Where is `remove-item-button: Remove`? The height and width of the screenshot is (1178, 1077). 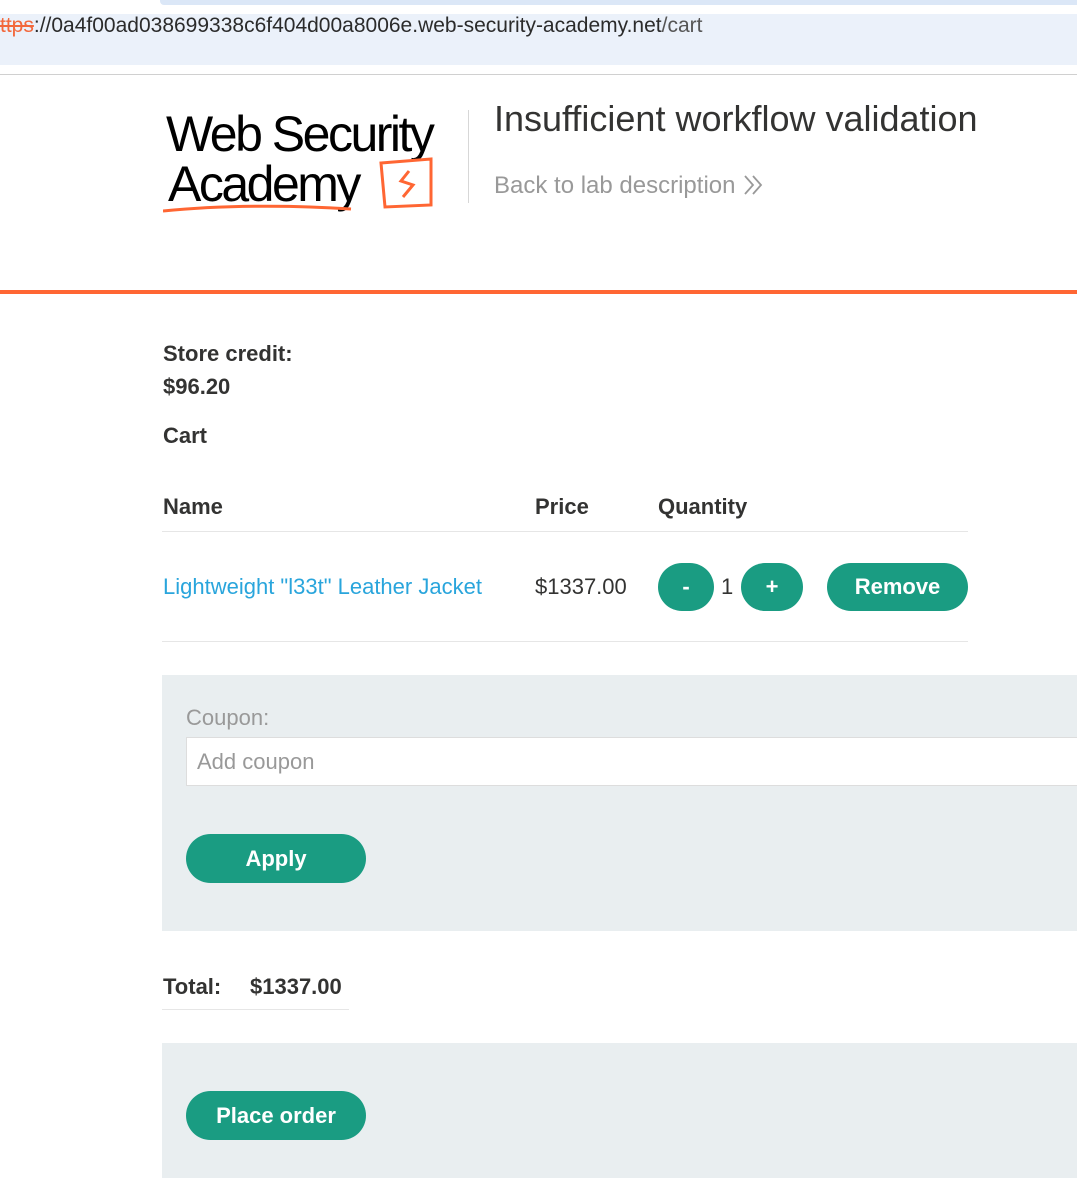 remove-item-button: Remove is located at coordinates (897, 587).